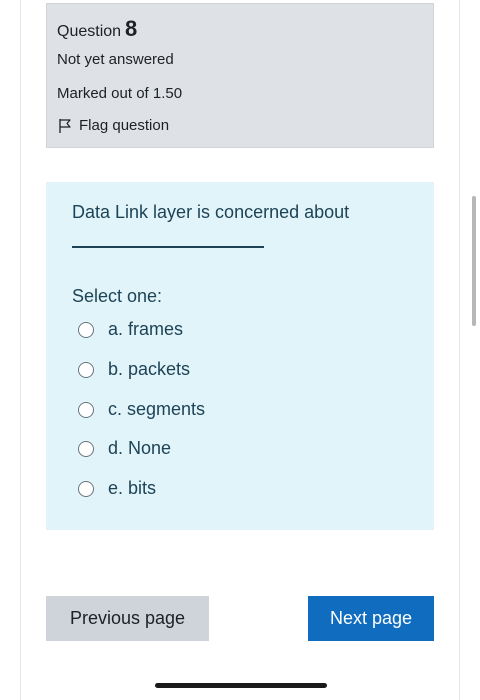  What do you see at coordinates (120, 93) in the screenshot?
I see `question-marks: Marked out of 1.50` at bounding box center [120, 93].